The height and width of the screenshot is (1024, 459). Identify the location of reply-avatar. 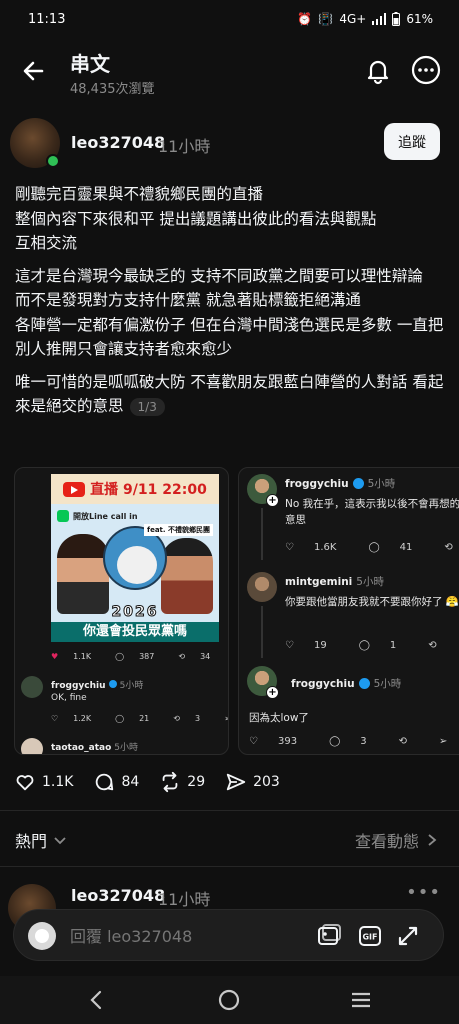
(262, 587).